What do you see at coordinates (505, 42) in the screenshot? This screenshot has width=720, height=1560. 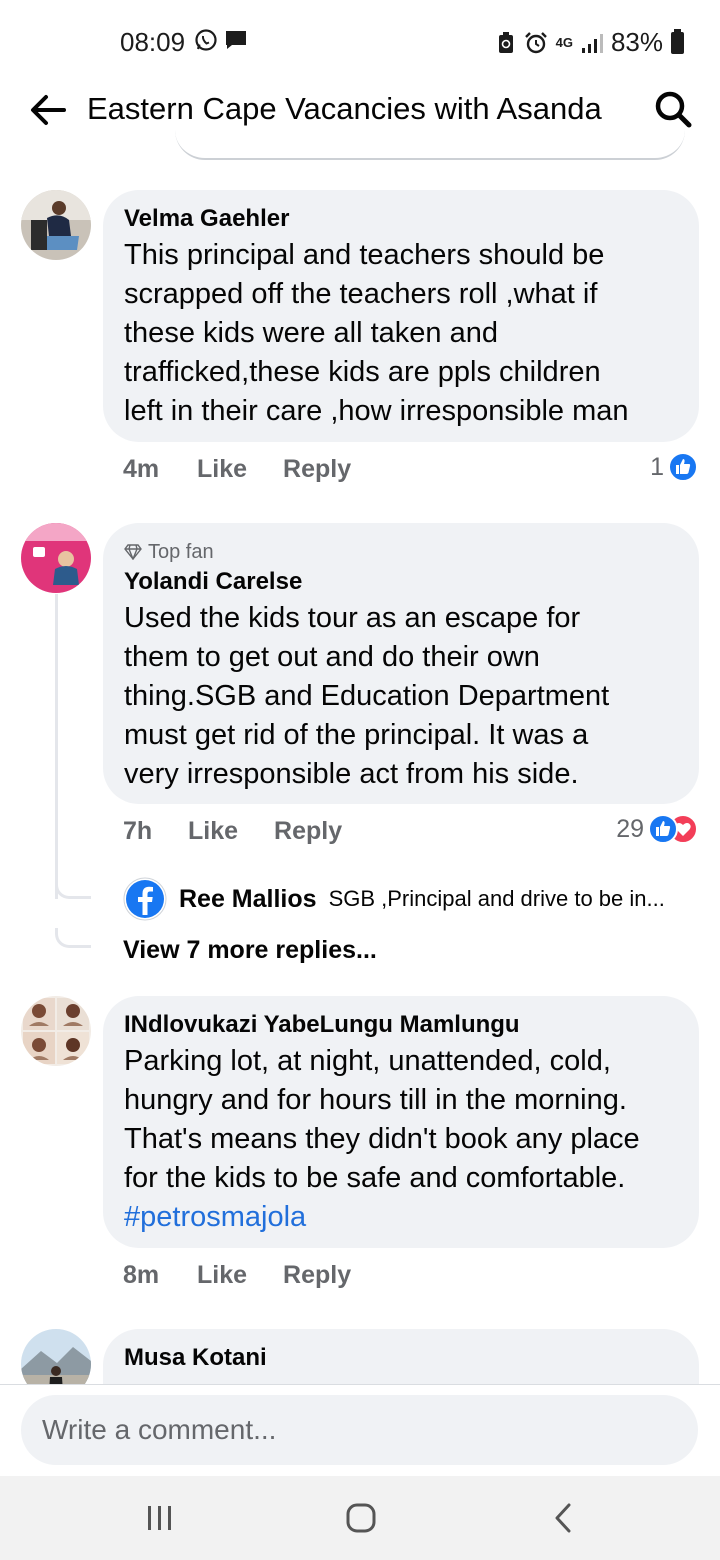 I see `battery-saver-icon` at bounding box center [505, 42].